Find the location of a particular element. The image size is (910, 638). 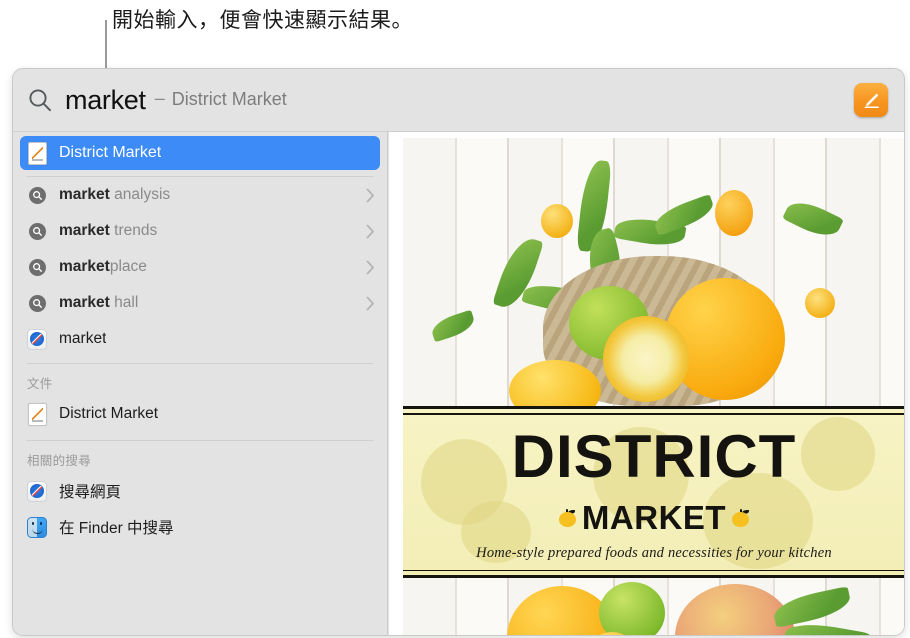

suggestion-label: market analysis is located at coordinates (115, 194).